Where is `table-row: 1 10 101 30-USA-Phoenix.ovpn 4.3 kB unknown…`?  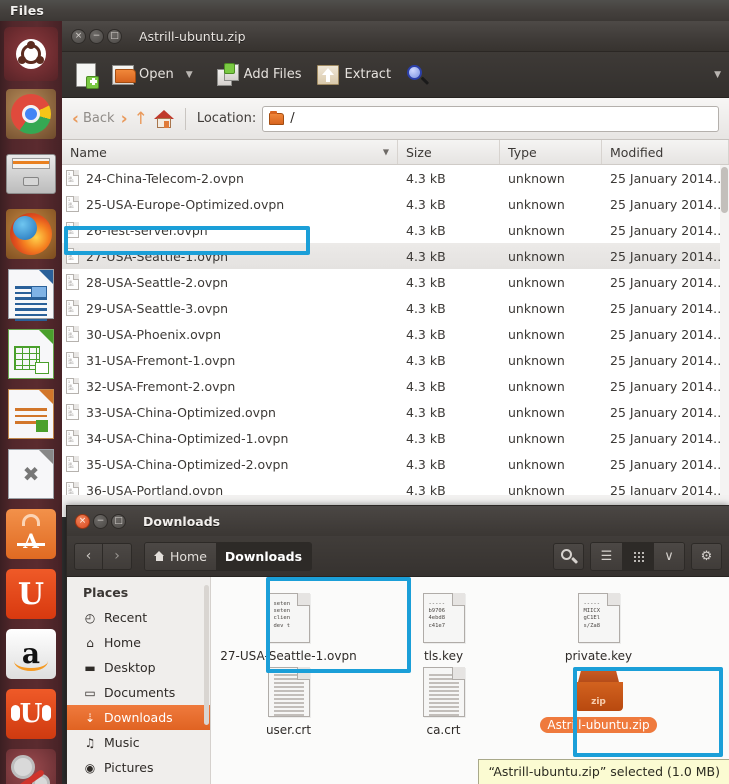
table-row: 1 10 101 30-USA-Phoenix.ovpn 4.3 kB unknown… is located at coordinates (395, 334).